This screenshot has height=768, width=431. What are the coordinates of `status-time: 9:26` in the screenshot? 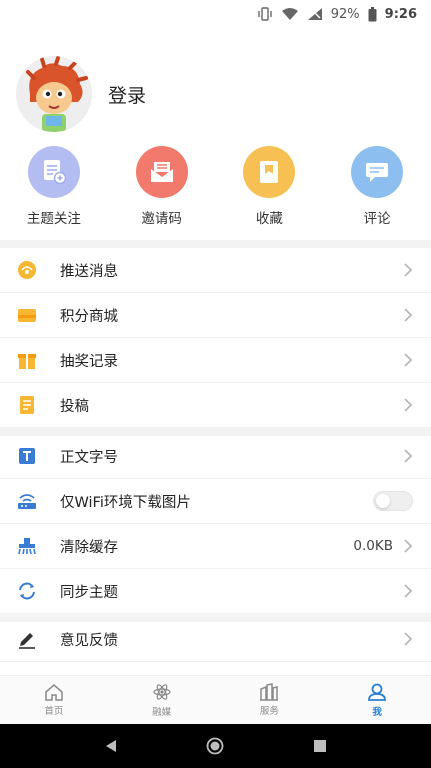 It's located at (400, 14).